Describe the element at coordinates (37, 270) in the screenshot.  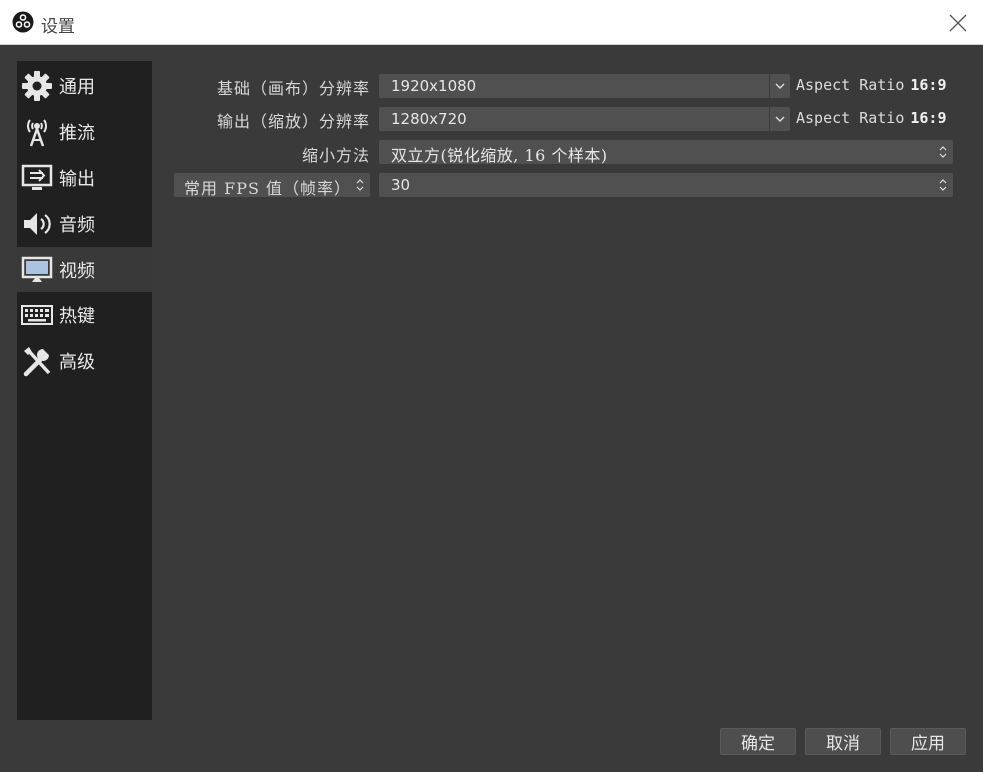
I see `monitor-icon` at that location.